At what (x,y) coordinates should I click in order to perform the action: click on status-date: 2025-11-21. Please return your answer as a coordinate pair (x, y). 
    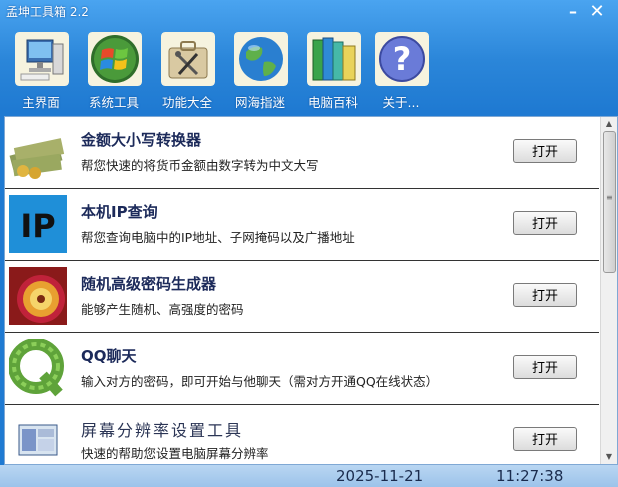
    Looking at the image, I should click on (380, 476).